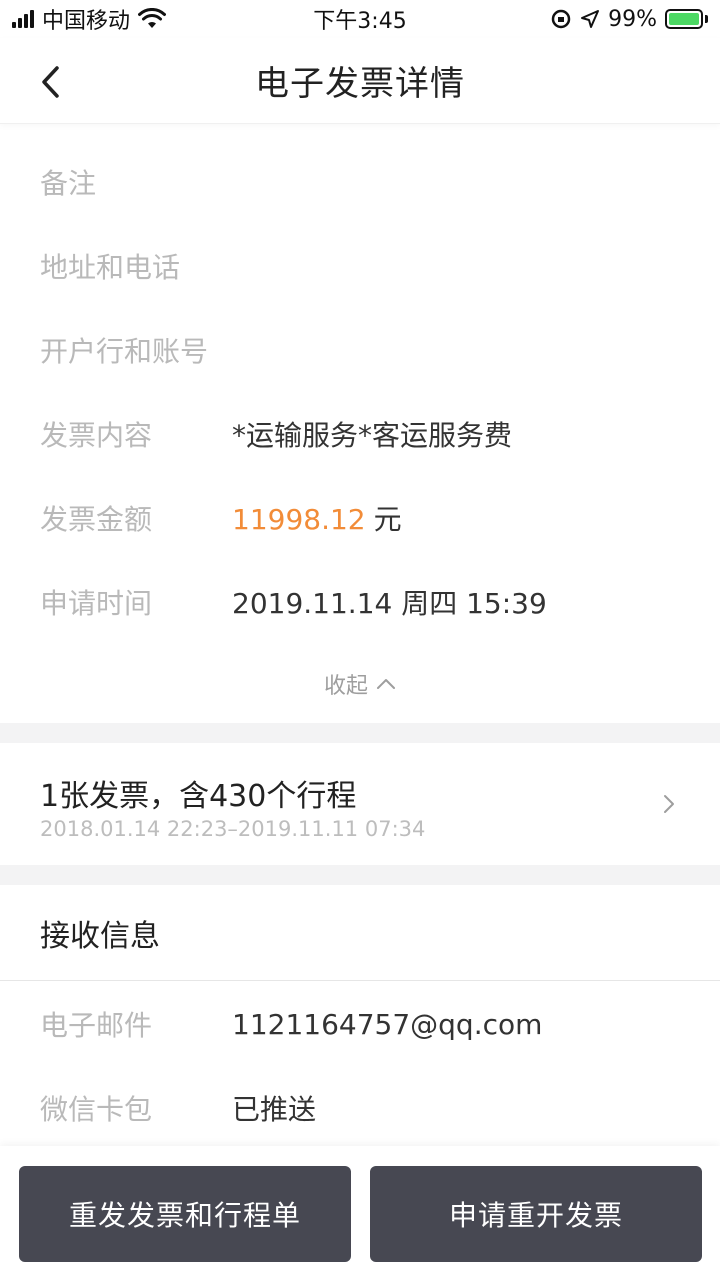  What do you see at coordinates (299, 519) in the screenshot?
I see `amount-number: 11998.12` at bounding box center [299, 519].